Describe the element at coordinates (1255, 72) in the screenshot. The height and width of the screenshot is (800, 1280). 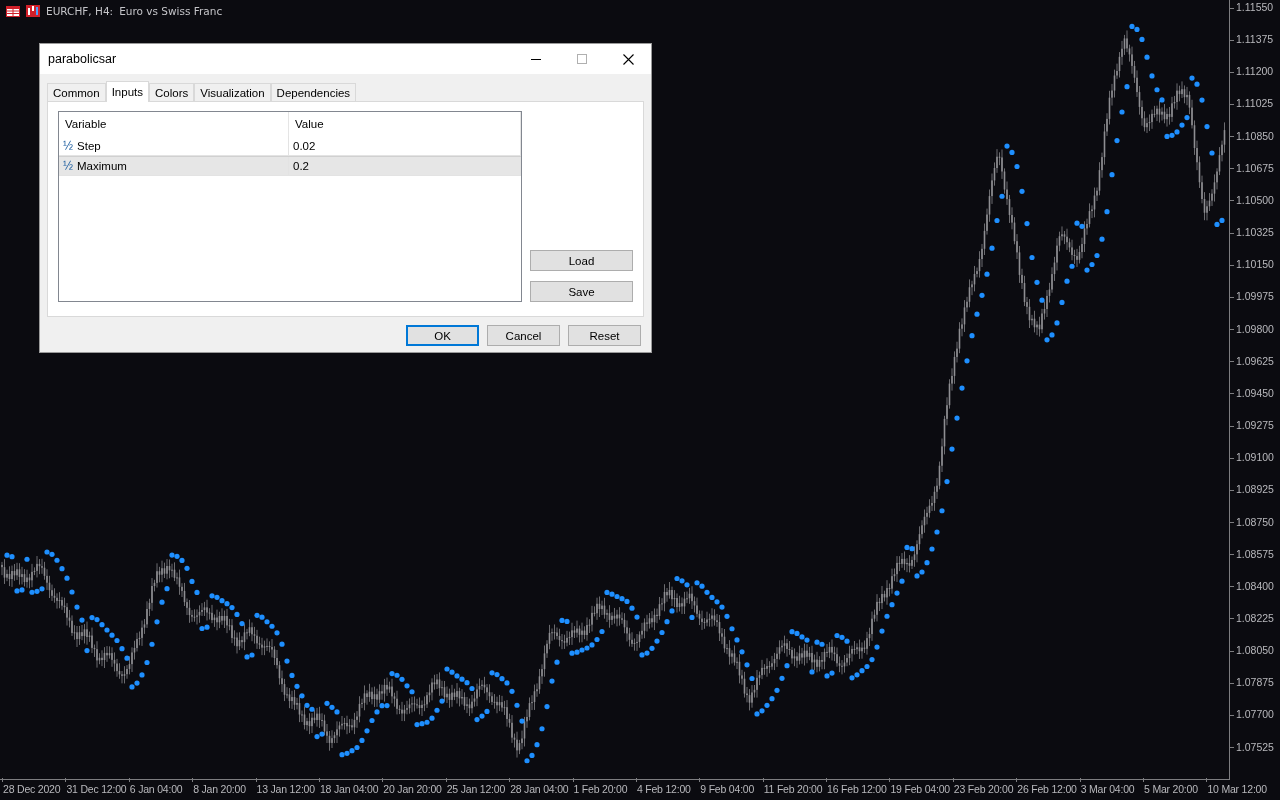
I see `price-label: 1.11200` at that location.